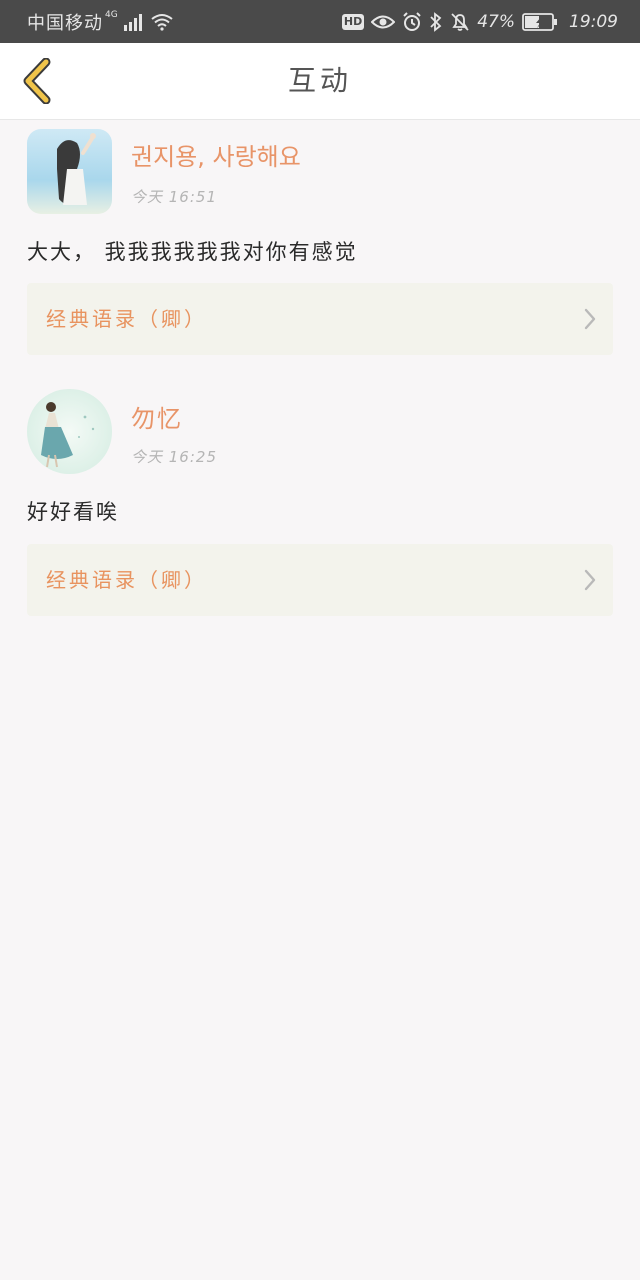 This screenshot has height=1280, width=640. What do you see at coordinates (174, 197) in the screenshot?
I see `post-time: 今天 16:51` at bounding box center [174, 197].